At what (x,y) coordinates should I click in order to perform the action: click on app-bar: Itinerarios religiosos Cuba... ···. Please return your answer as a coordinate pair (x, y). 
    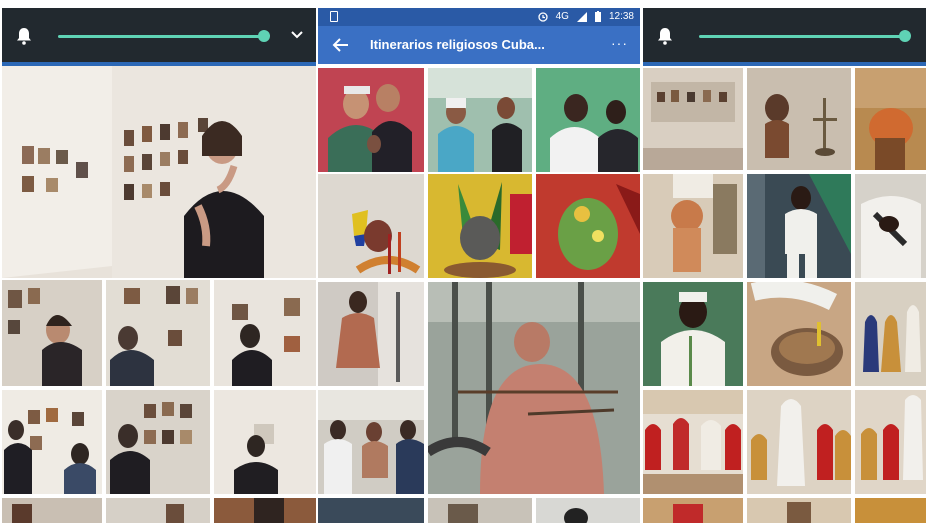
    Looking at the image, I should click on (479, 45).